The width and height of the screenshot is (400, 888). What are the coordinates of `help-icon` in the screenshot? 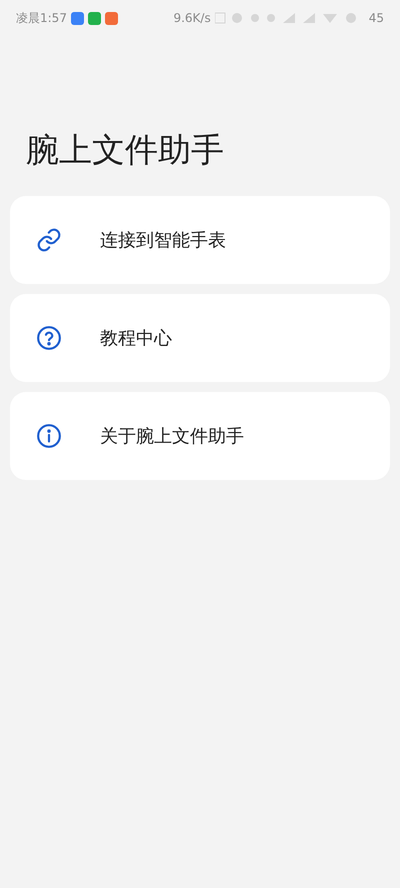 It's located at (49, 338).